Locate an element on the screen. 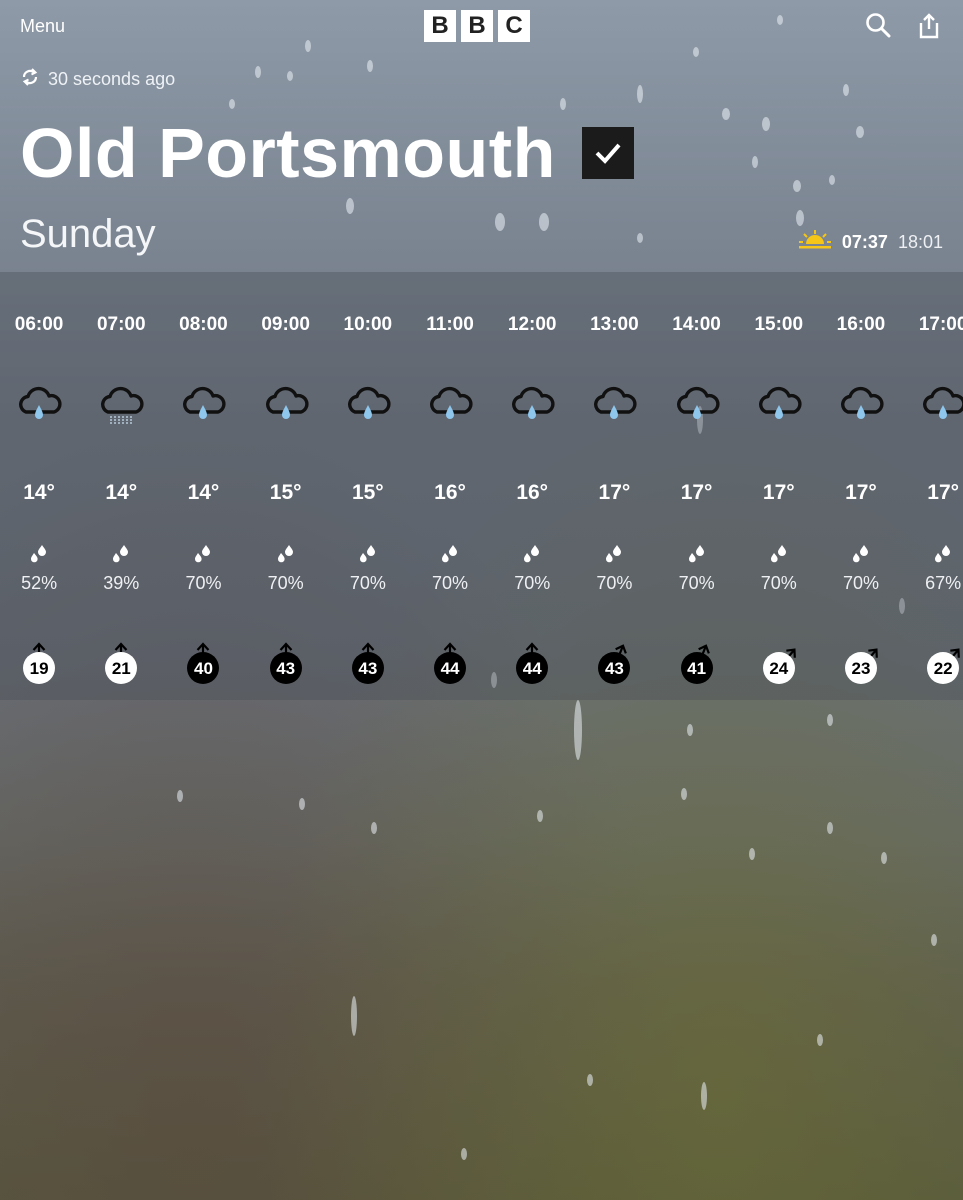 This screenshot has height=1200, width=963. wind-speed: 41 is located at coordinates (697, 668).